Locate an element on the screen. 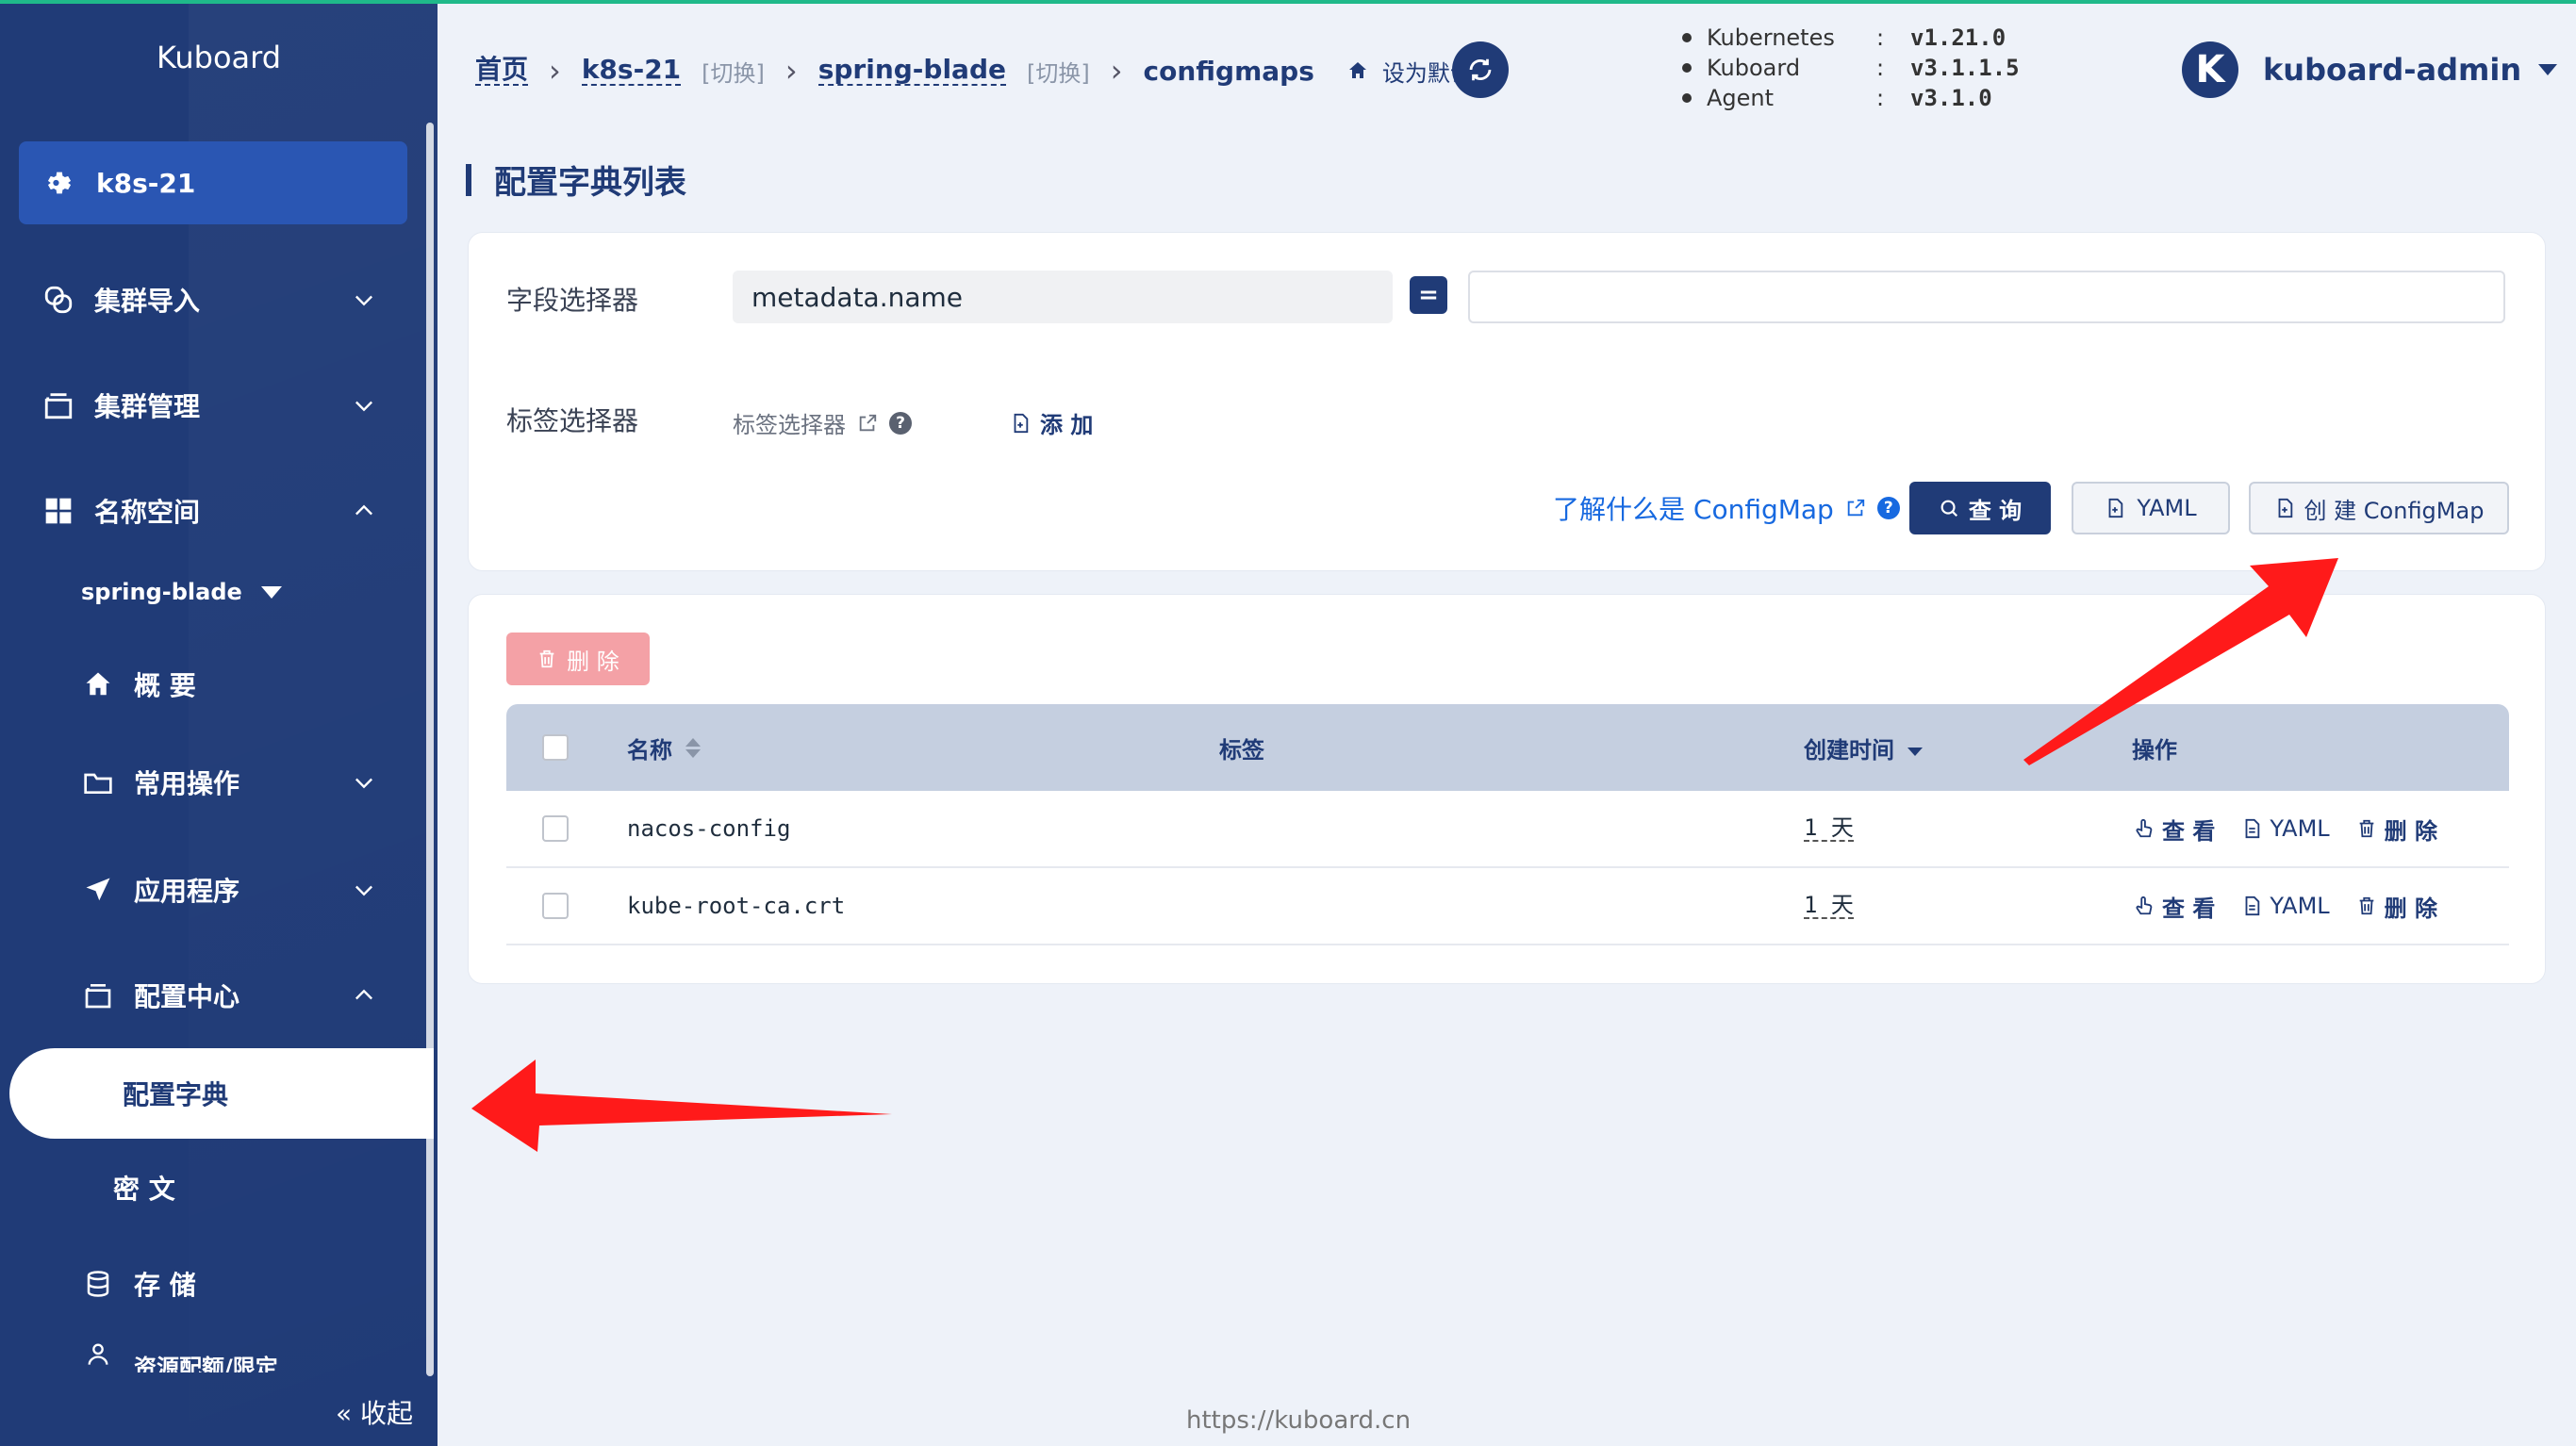 This screenshot has height=1446, width=2576. view-label: 查 看 is located at coordinates (2189, 831).